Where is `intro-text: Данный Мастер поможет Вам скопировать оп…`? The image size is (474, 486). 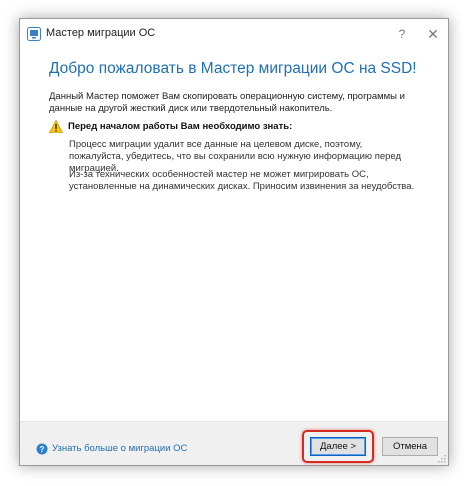 intro-text: Данный Мастер поможет Вам скопировать оп… is located at coordinates (227, 102).